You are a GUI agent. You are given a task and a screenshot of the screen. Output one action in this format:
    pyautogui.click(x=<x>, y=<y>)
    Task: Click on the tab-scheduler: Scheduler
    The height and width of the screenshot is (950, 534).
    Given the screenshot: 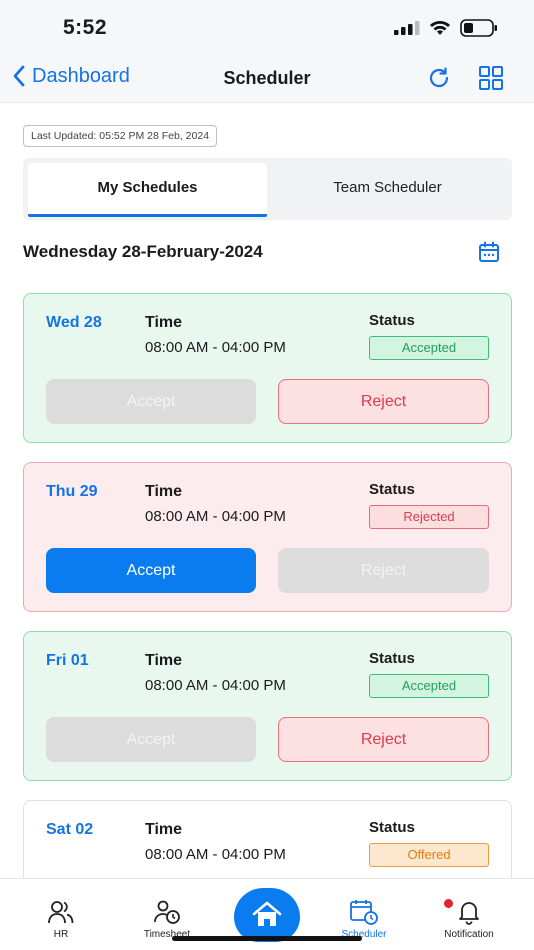 What is the action you would take?
    pyautogui.click(x=364, y=919)
    